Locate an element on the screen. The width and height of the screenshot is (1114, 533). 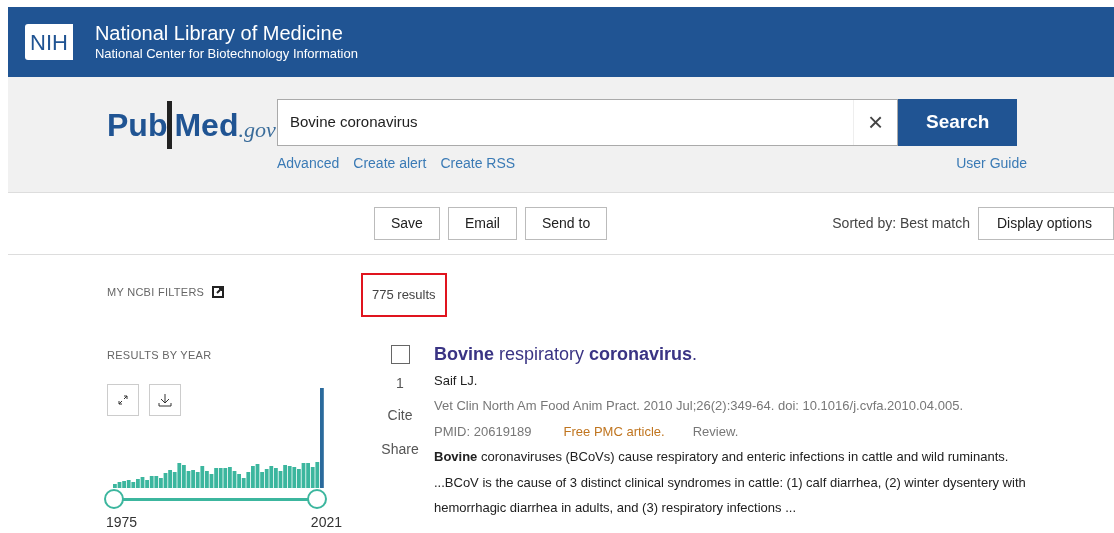
review-label: Review. is located at coordinates (715, 431).